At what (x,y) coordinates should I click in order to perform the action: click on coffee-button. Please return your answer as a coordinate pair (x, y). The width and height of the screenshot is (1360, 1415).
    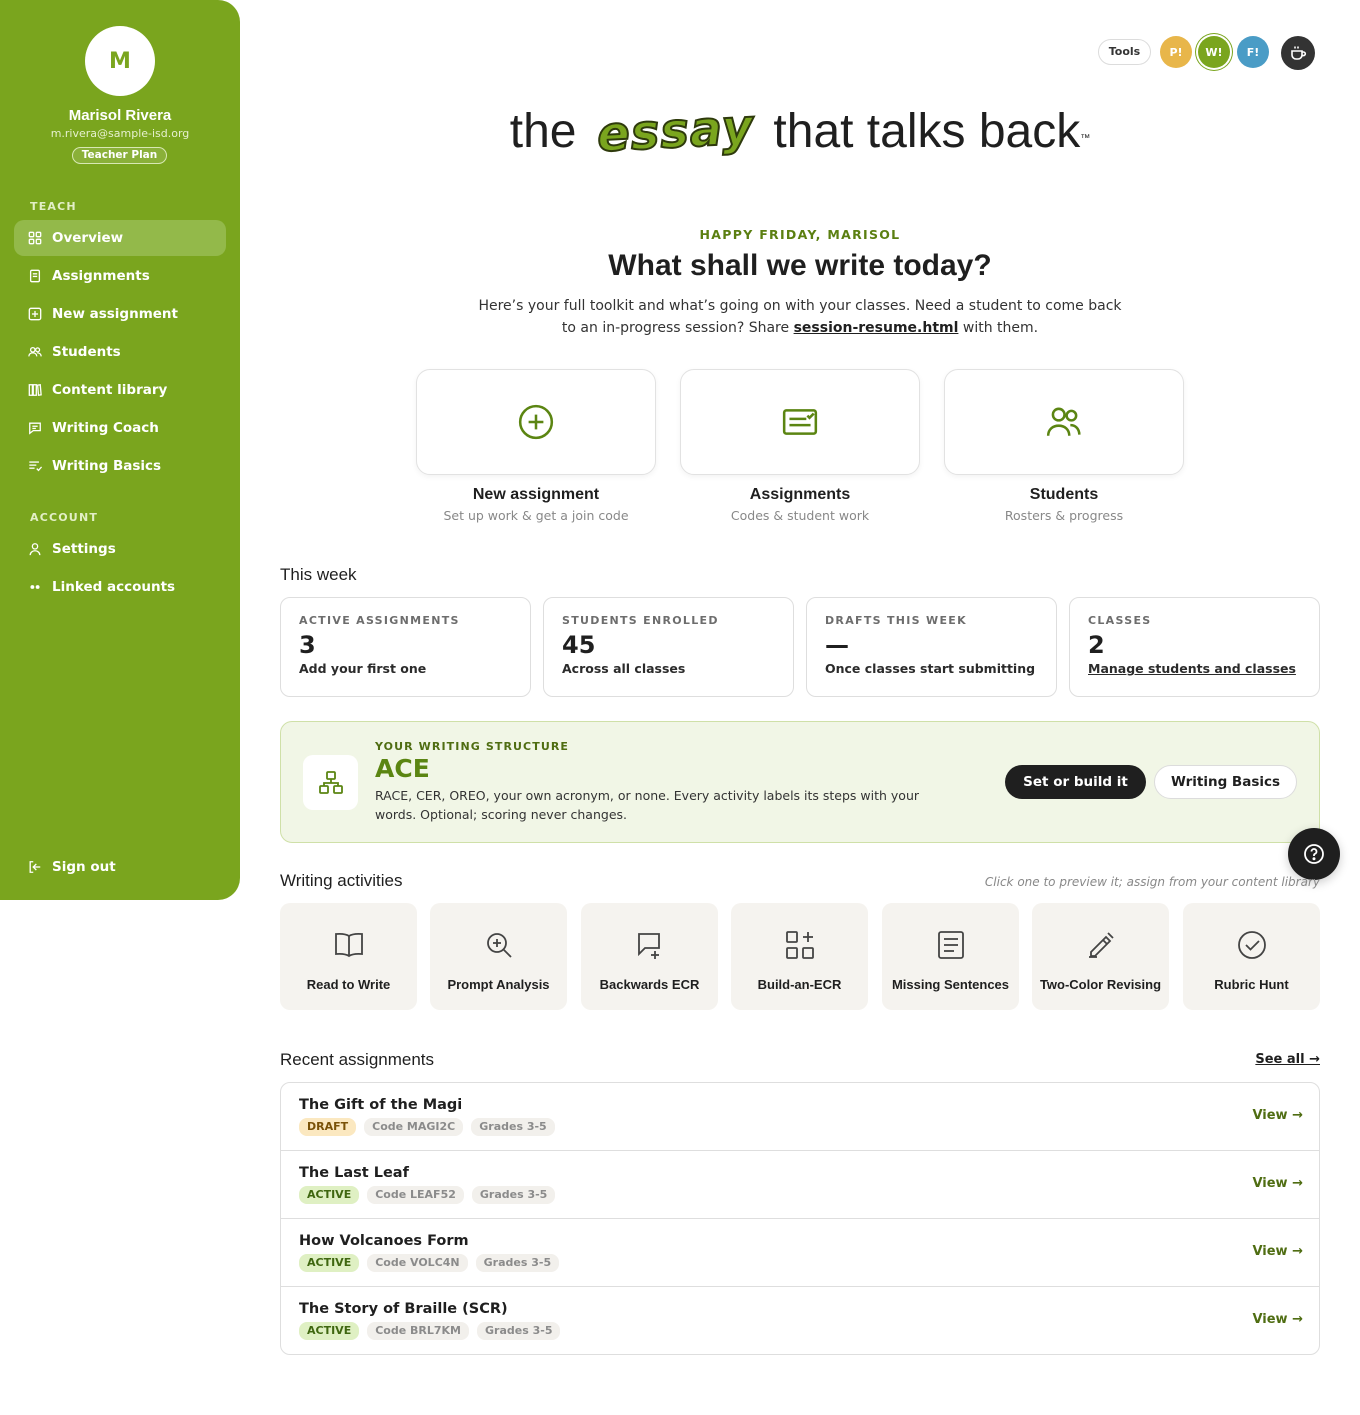
    Looking at the image, I should click on (1298, 53).